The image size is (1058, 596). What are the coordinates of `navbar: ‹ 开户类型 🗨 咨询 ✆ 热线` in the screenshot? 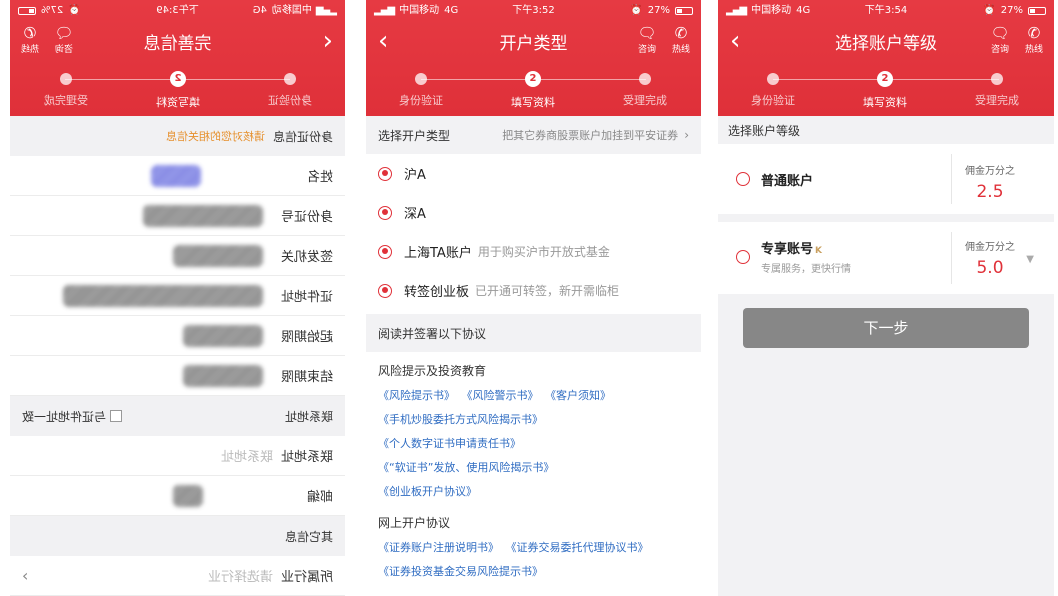 It's located at (533, 41).